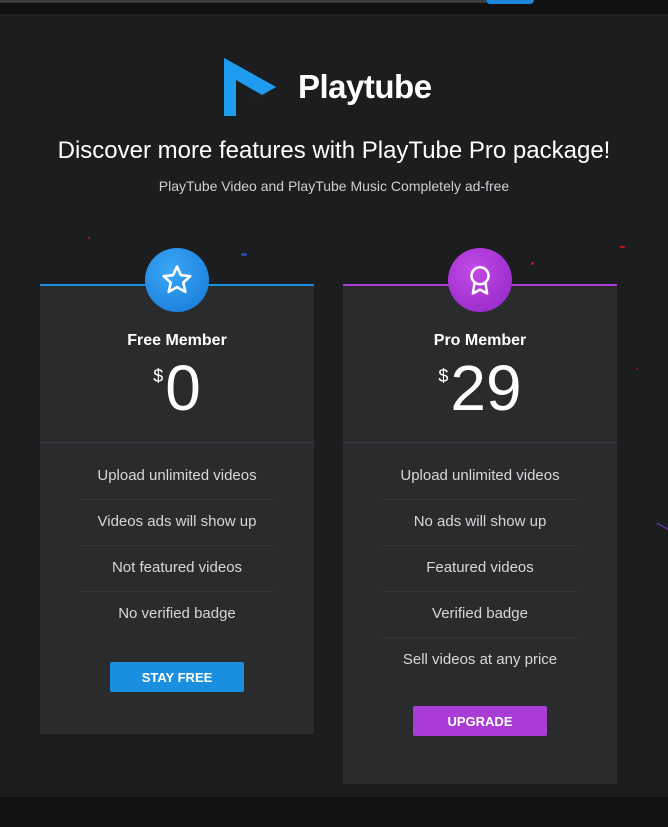  Describe the element at coordinates (243, 1) in the screenshot. I see `search-bar` at that location.